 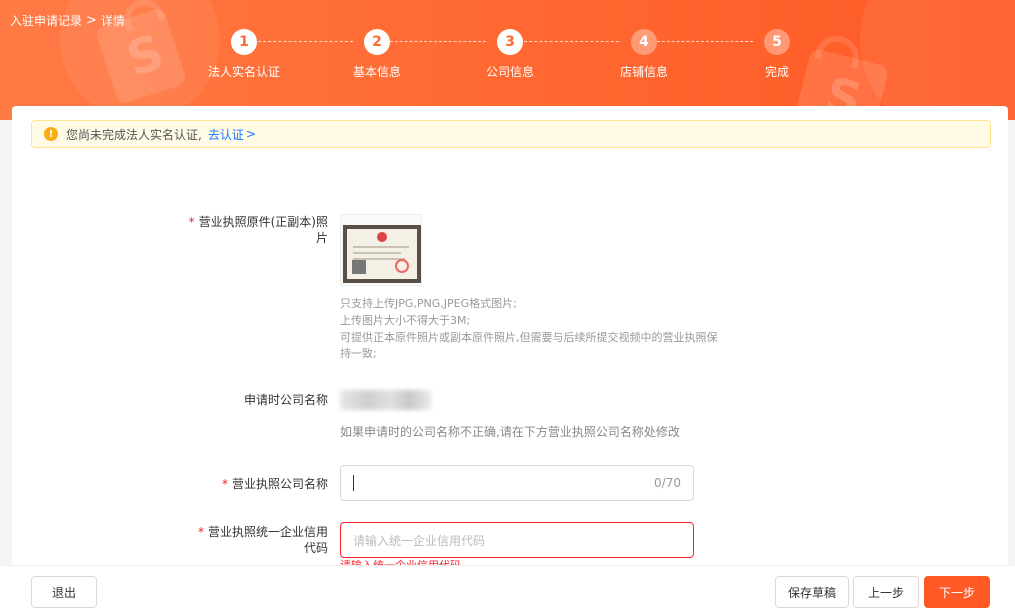 What do you see at coordinates (225, 134) in the screenshot?
I see `go-verify-label: 去认证` at bounding box center [225, 134].